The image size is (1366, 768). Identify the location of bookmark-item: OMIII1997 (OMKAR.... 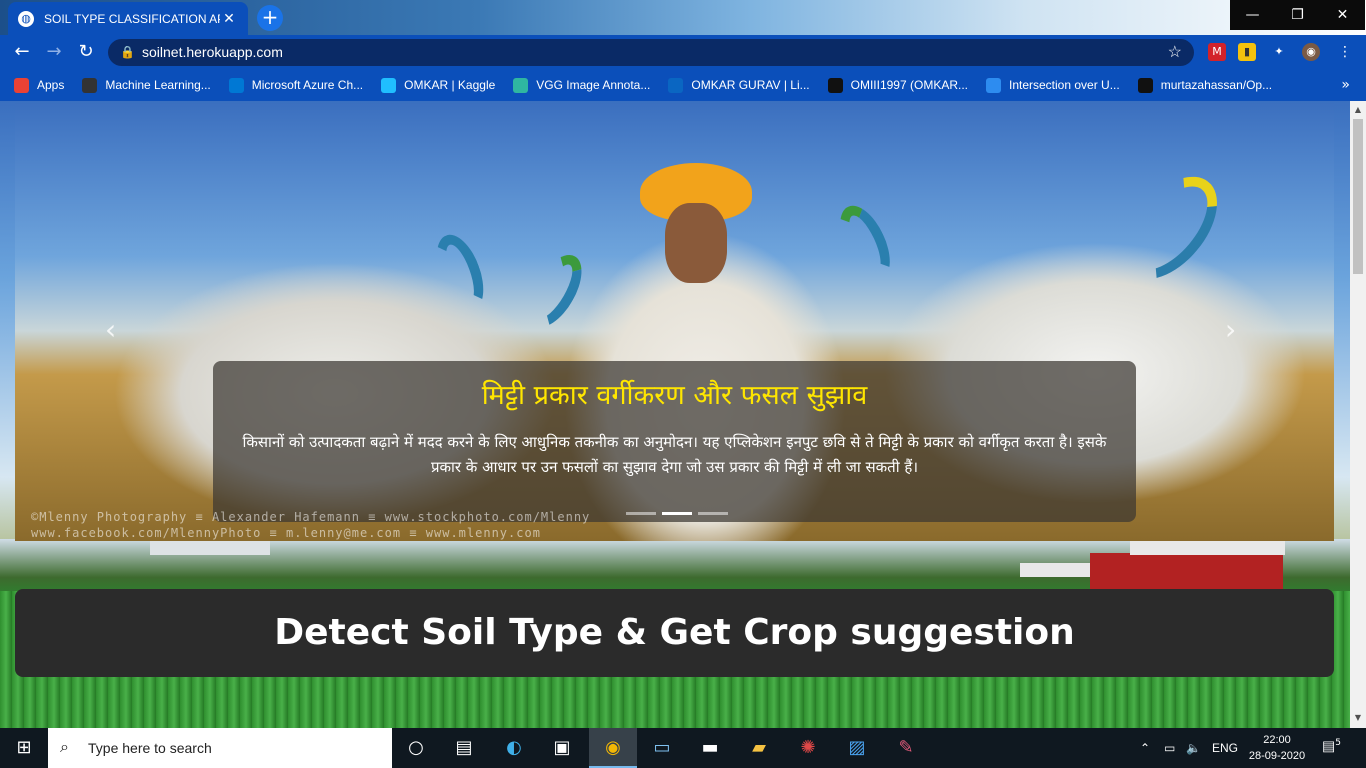
(897, 85).